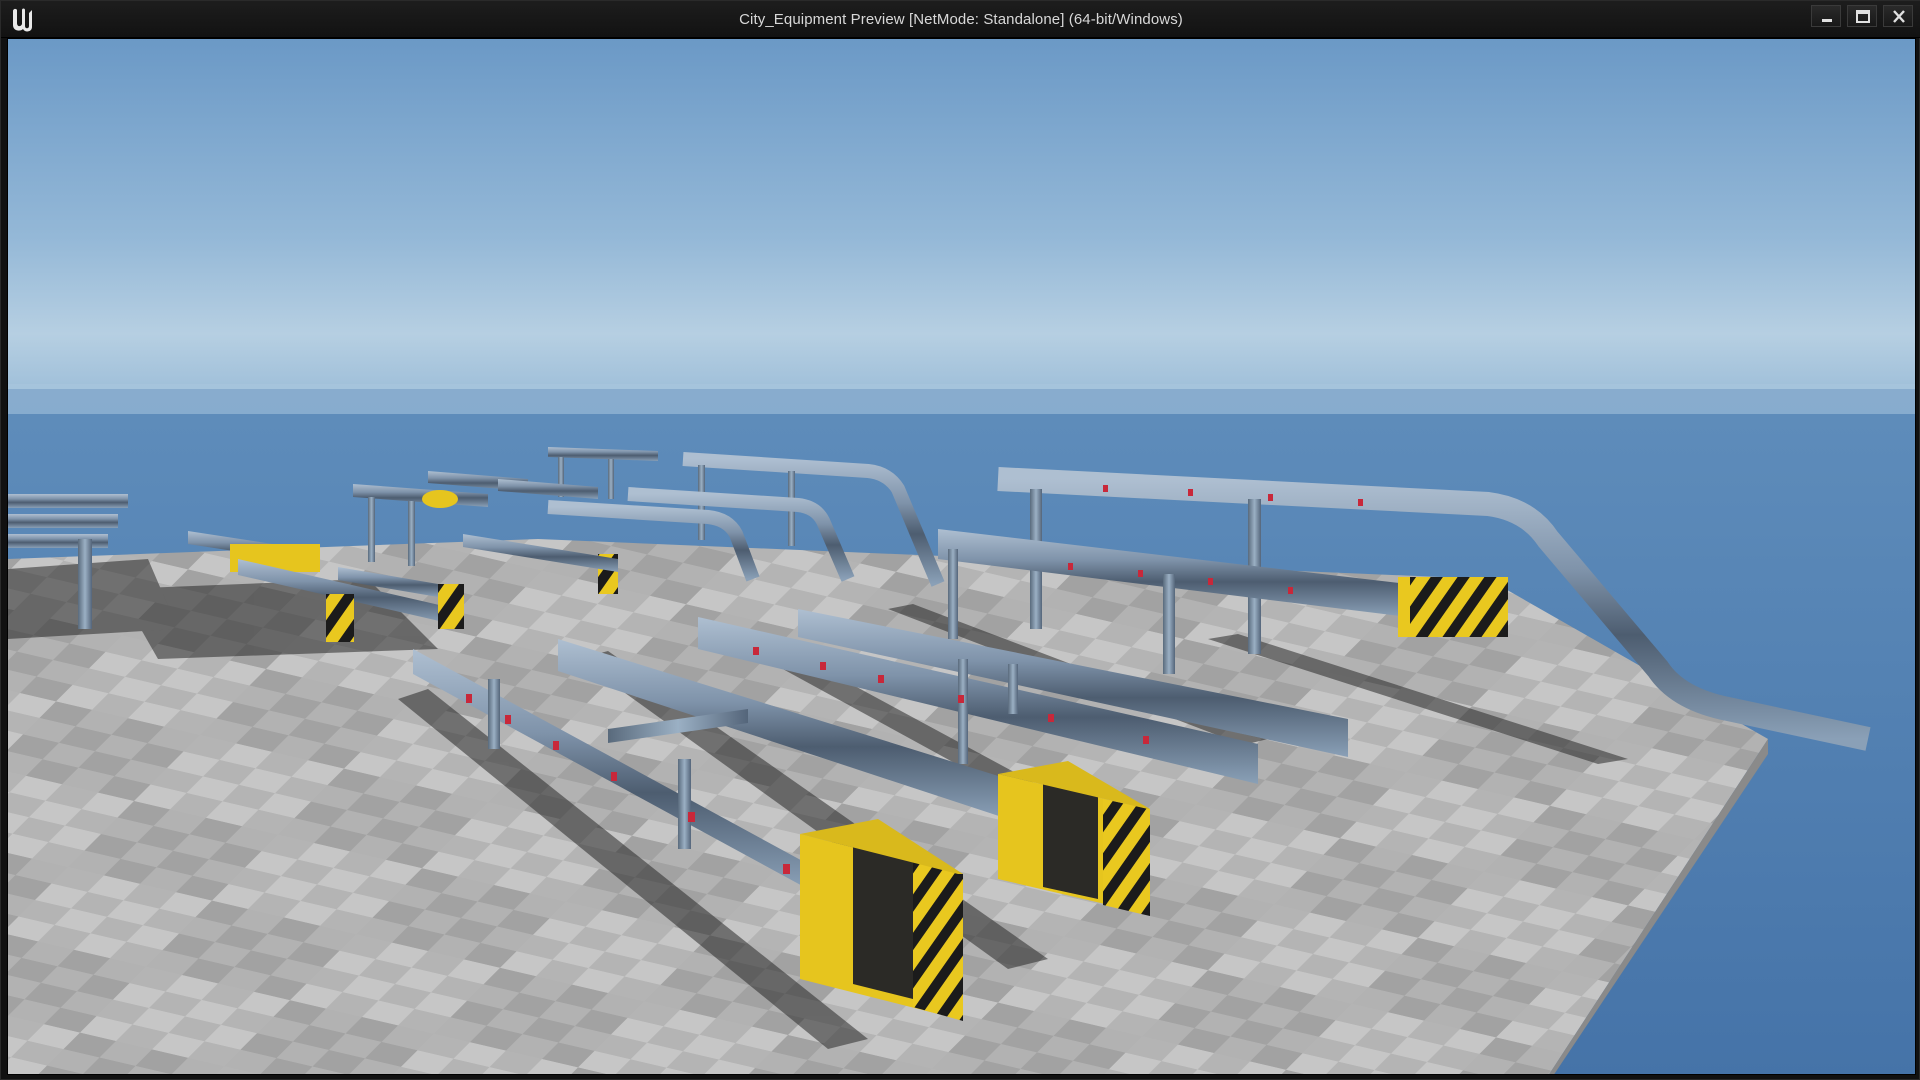 The width and height of the screenshot is (1920, 1080). I want to click on window-controls, so click(1862, 16).